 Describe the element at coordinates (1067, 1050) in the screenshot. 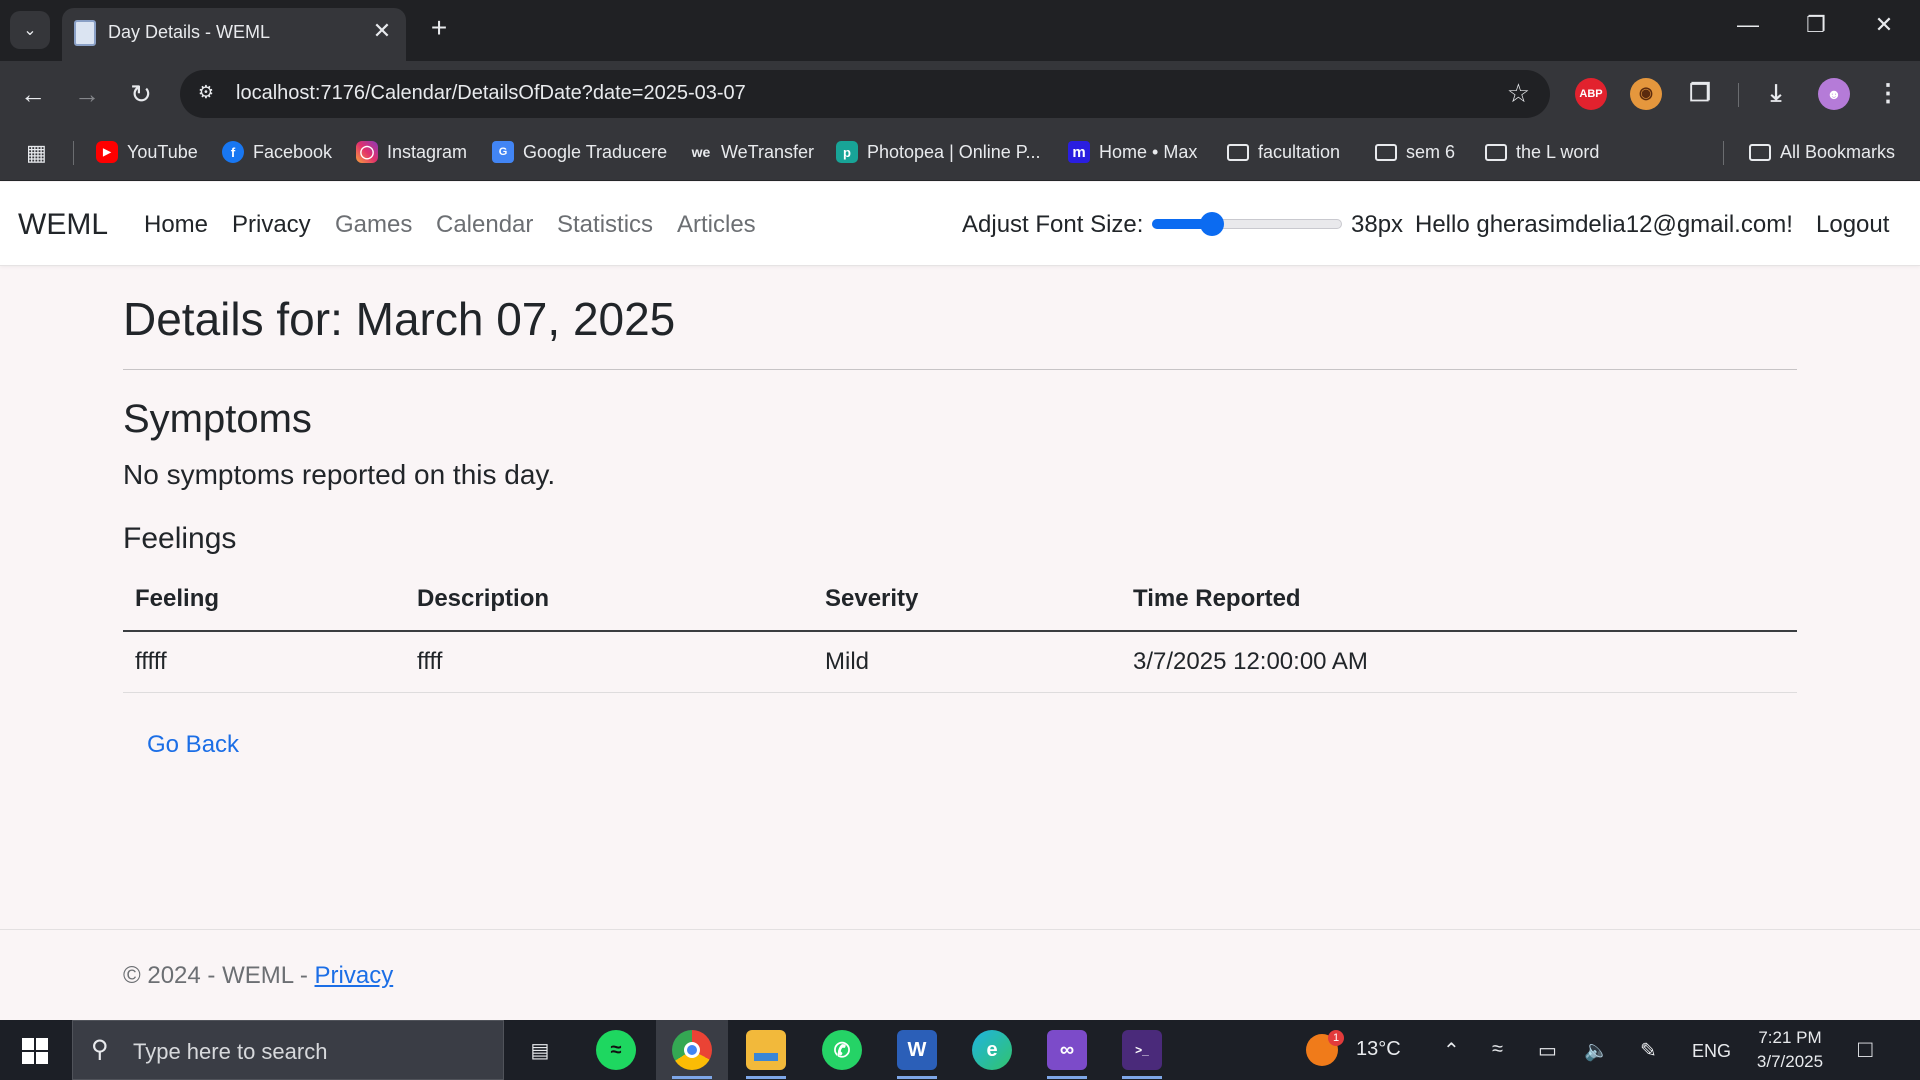

I see `visual-studio-icon: ∞` at that location.